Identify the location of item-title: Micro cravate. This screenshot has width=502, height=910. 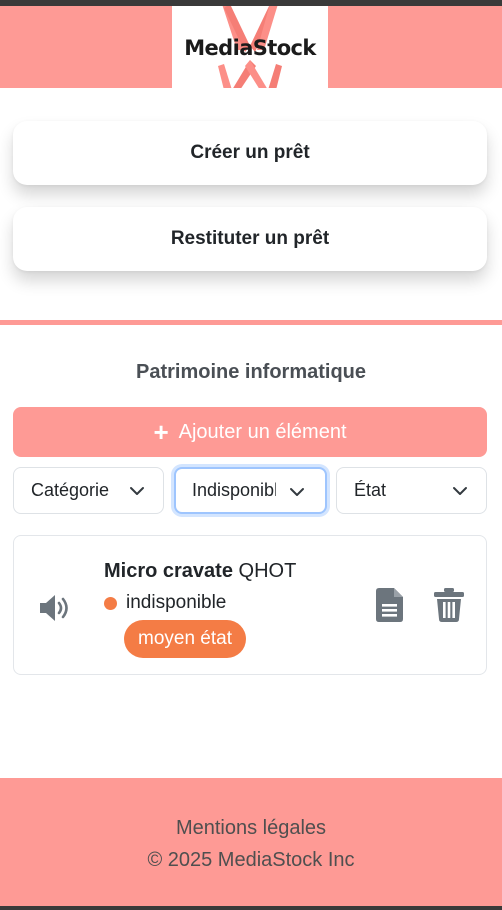
(168, 571).